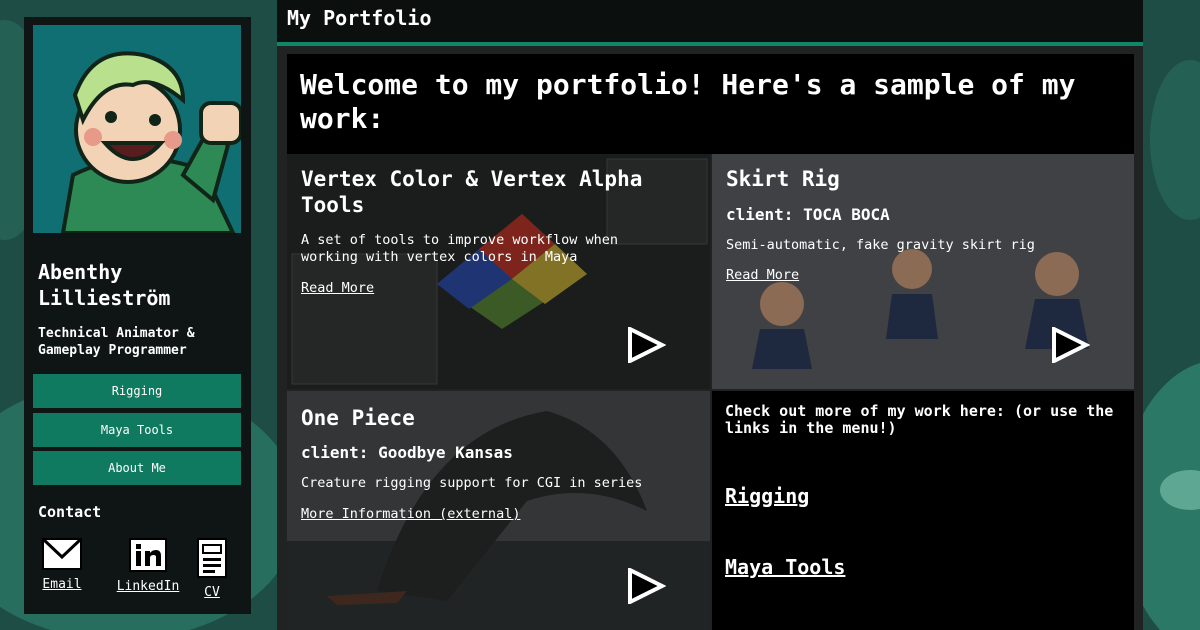 The width and height of the screenshot is (1200, 630). I want to click on cv-link: CV, so click(212, 568).